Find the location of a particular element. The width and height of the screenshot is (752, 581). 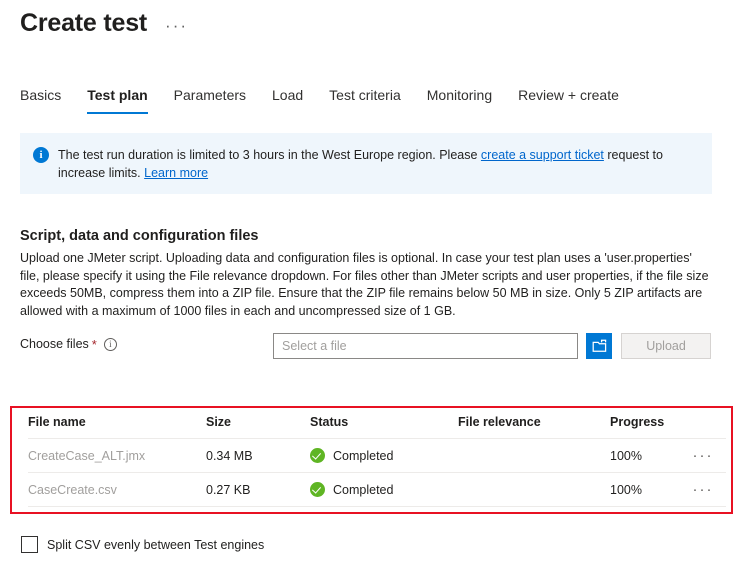

tab-load: Load is located at coordinates (287, 100).